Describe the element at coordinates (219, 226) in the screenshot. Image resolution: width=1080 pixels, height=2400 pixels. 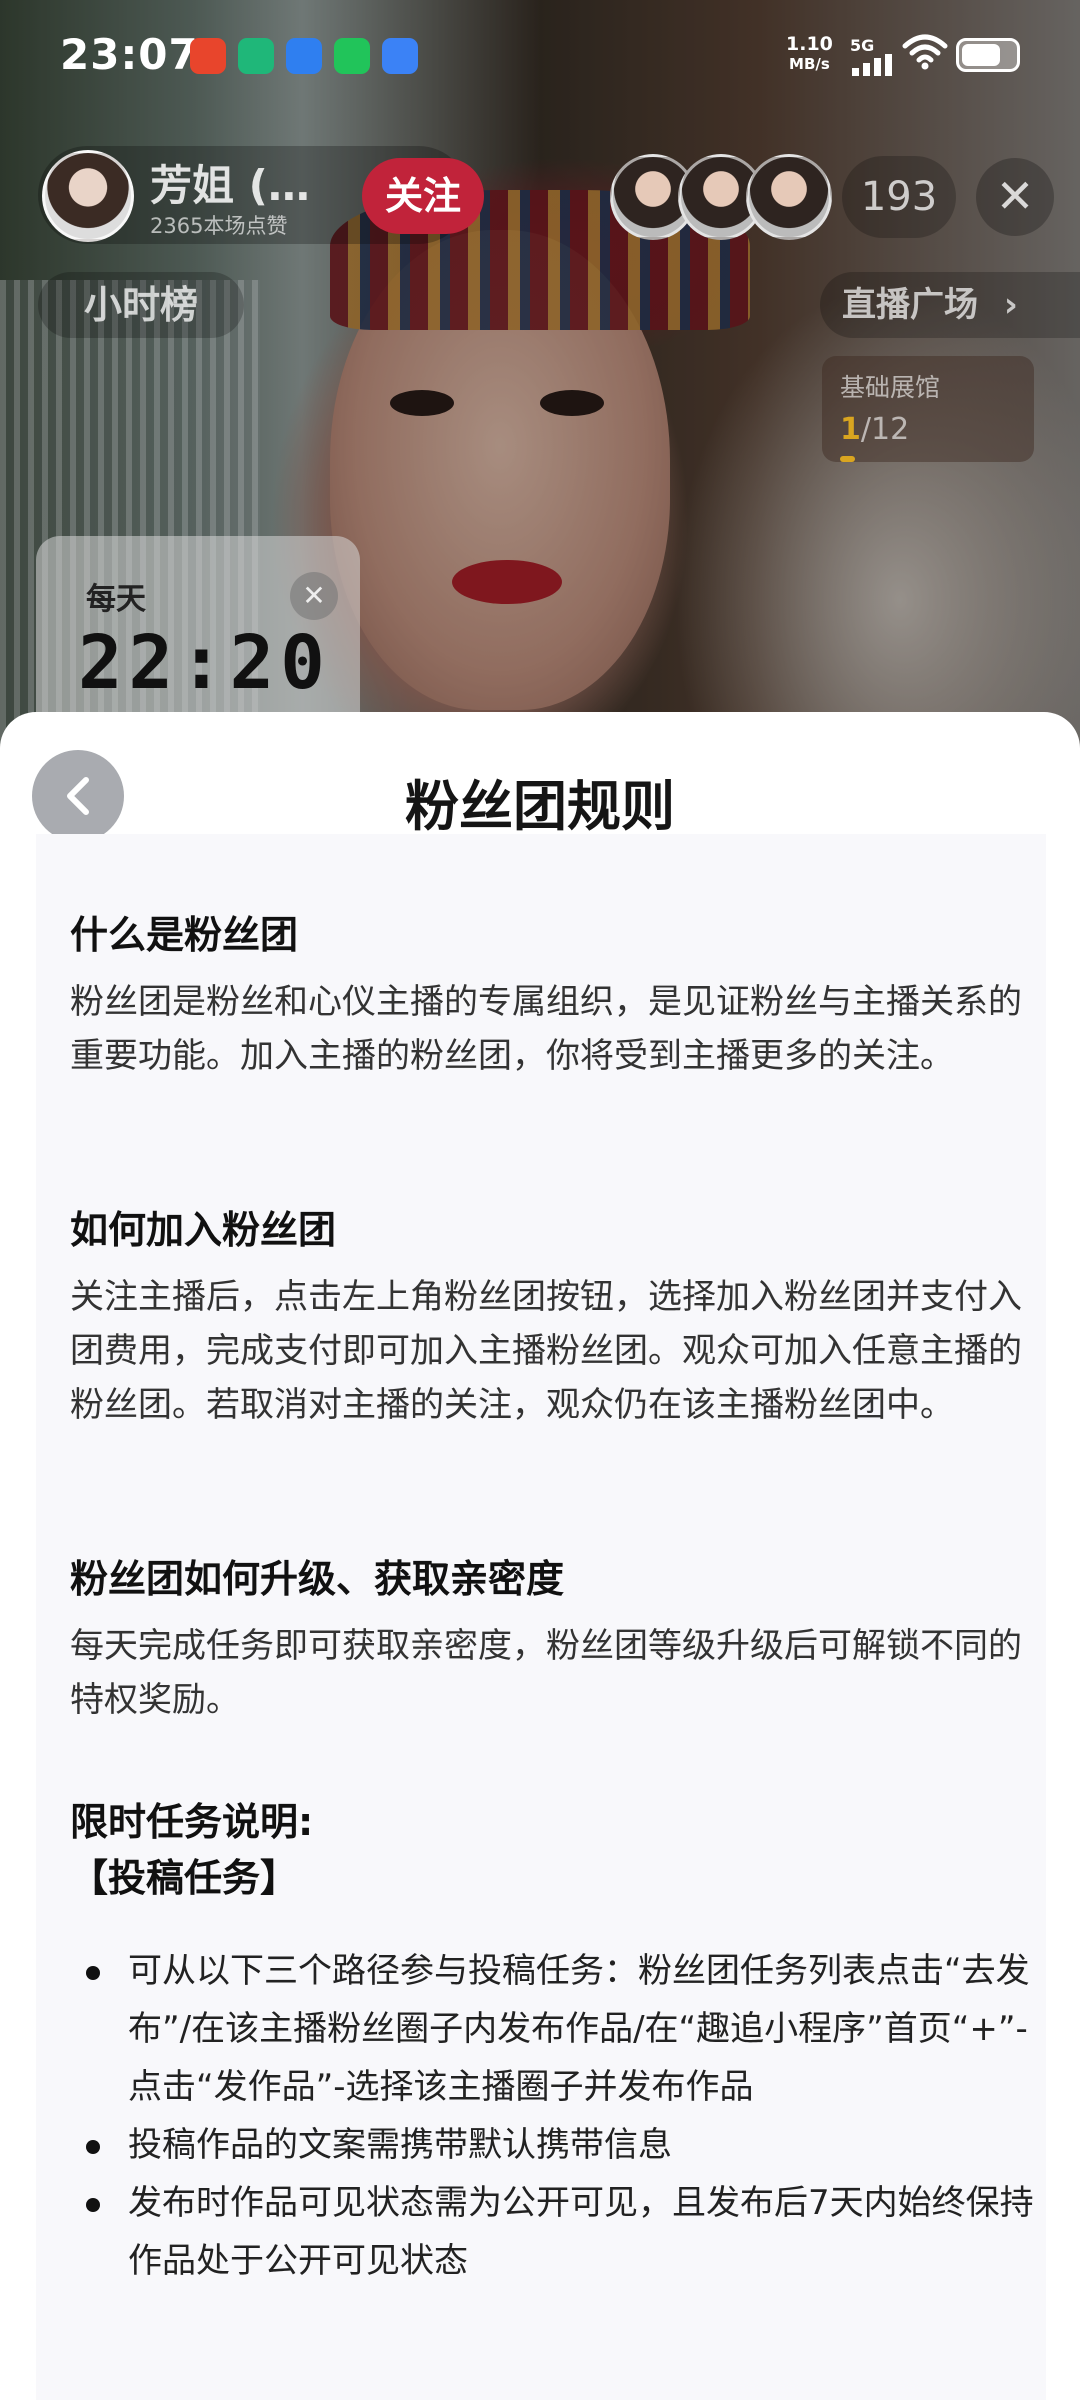
I see `host-likes: 2365本场点赞` at that location.